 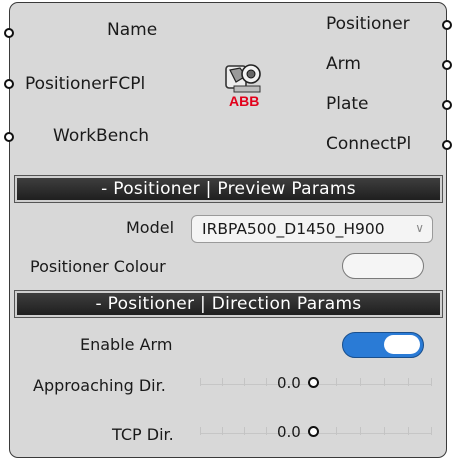 I want to click on model-dropdown-value: IRBPA500_D1450_H900, so click(x=293, y=229).